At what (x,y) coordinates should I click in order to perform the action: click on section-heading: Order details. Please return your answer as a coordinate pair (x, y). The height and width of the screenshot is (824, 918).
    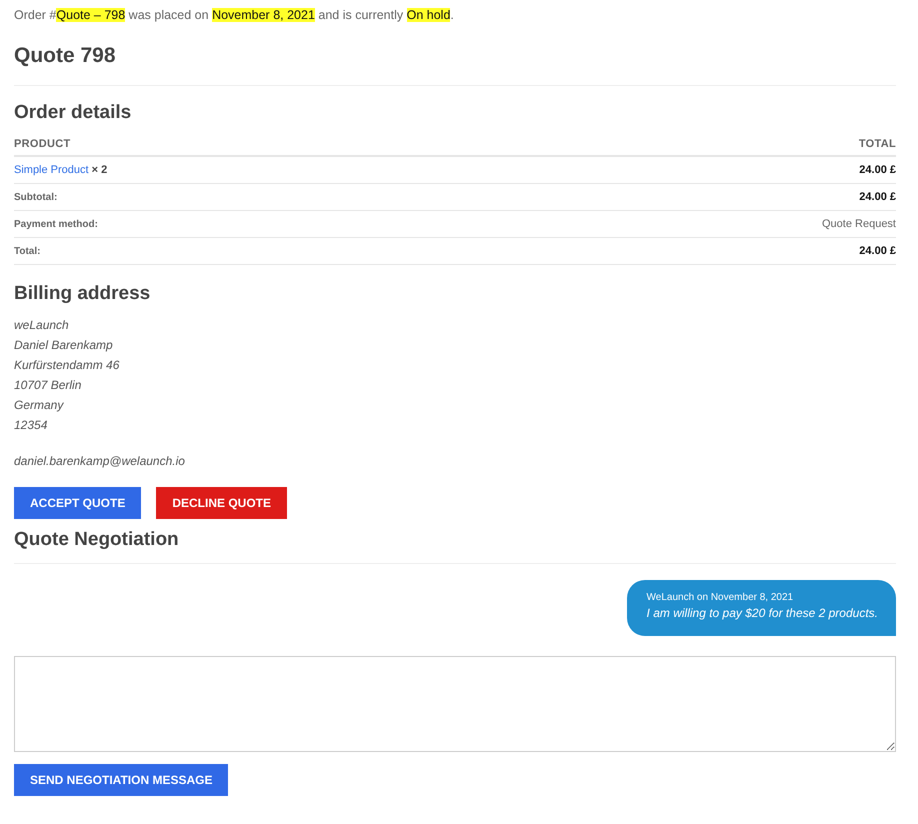
    Looking at the image, I should click on (73, 113).